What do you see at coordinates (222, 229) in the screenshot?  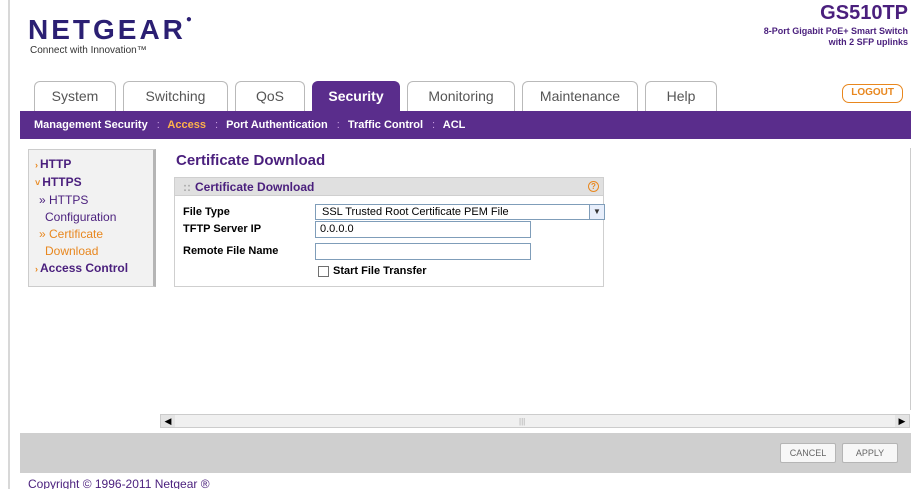 I see `tftp-server-ip-label: TFTP Server IP` at bounding box center [222, 229].